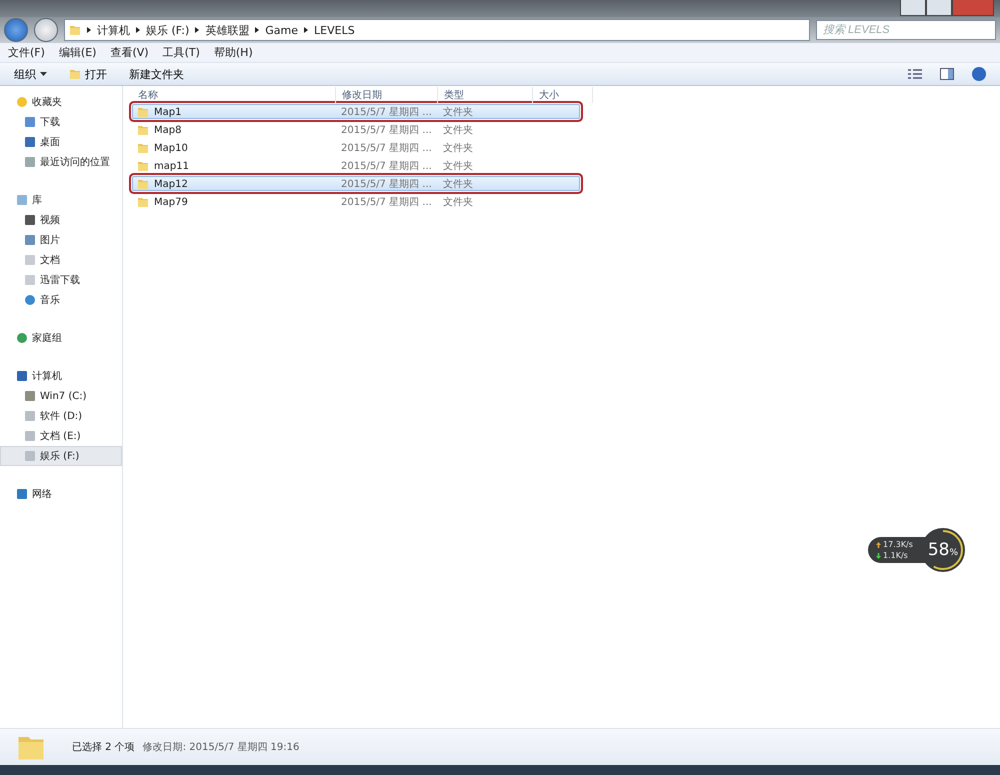 The width and height of the screenshot is (1000, 775). What do you see at coordinates (915, 74) in the screenshot?
I see `view-icon` at bounding box center [915, 74].